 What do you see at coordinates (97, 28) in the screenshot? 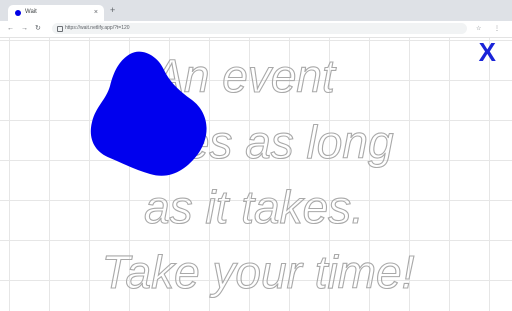
I see `url-text: https://wait.netlify.app/?t=120` at bounding box center [97, 28].